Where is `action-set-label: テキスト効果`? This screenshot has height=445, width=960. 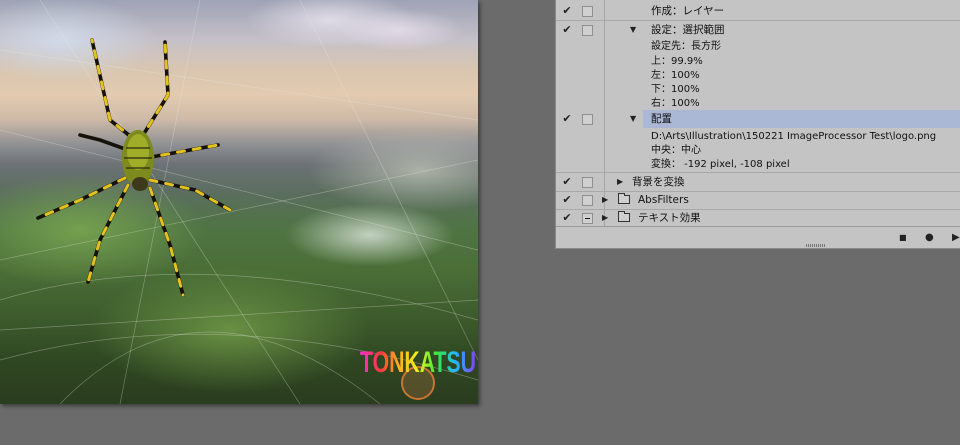 action-set-label: テキスト効果 is located at coordinates (669, 218).